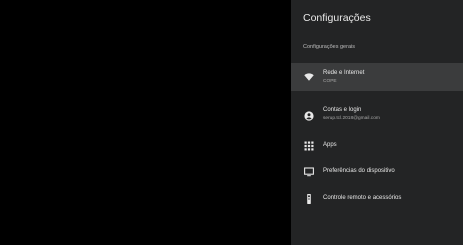 The height and width of the screenshot is (245, 463). I want to click on menu-item-apps: Apps, so click(377, 146).